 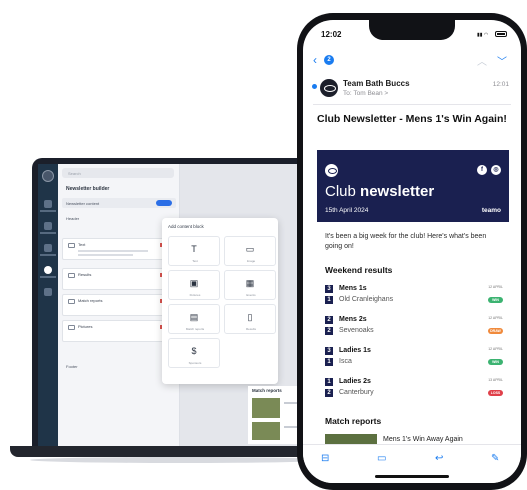 What do you see at coordinates (71, 275) in the screenshot?
I see `results-icon` at bounding box center [71, 275].